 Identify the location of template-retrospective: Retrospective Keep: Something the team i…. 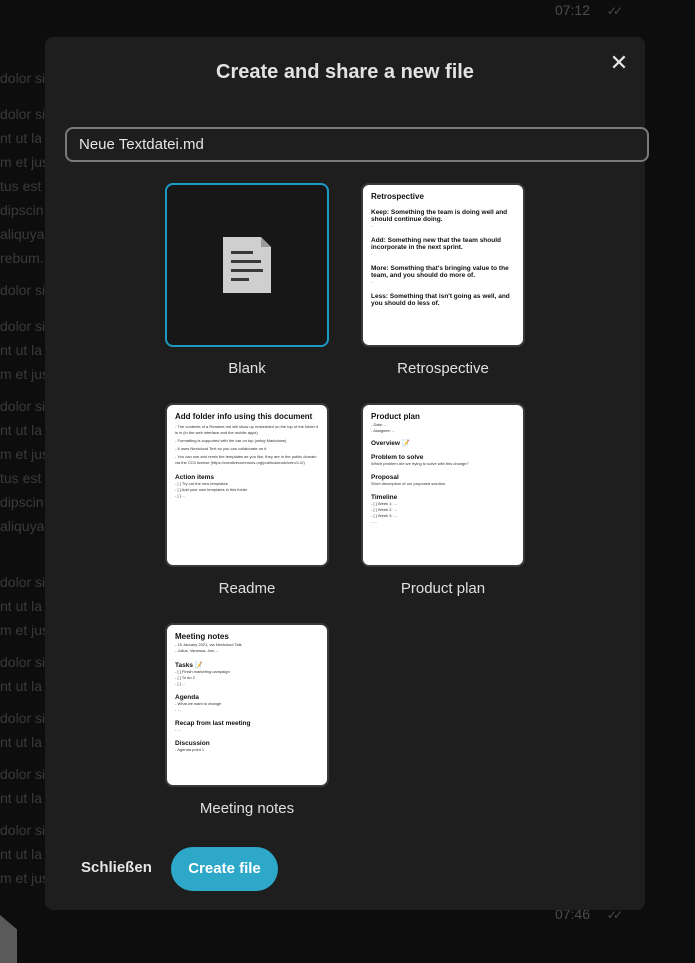
(443, 280).